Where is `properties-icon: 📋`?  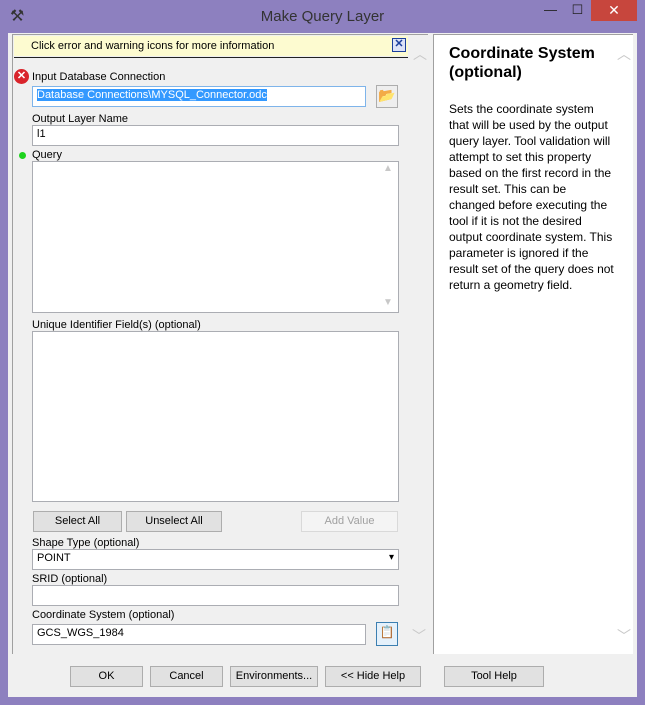
properties-icon: 📋 is located at coordinates (387, 632).